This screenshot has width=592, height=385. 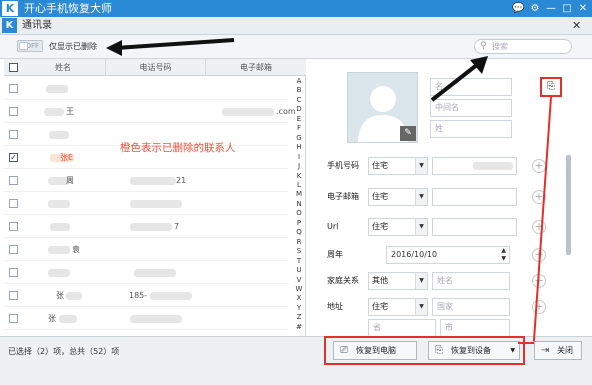 What do you see at coordinates (299, 223) in the screenshot?
I see `index-letter: P` at bounding box center [299, 223].